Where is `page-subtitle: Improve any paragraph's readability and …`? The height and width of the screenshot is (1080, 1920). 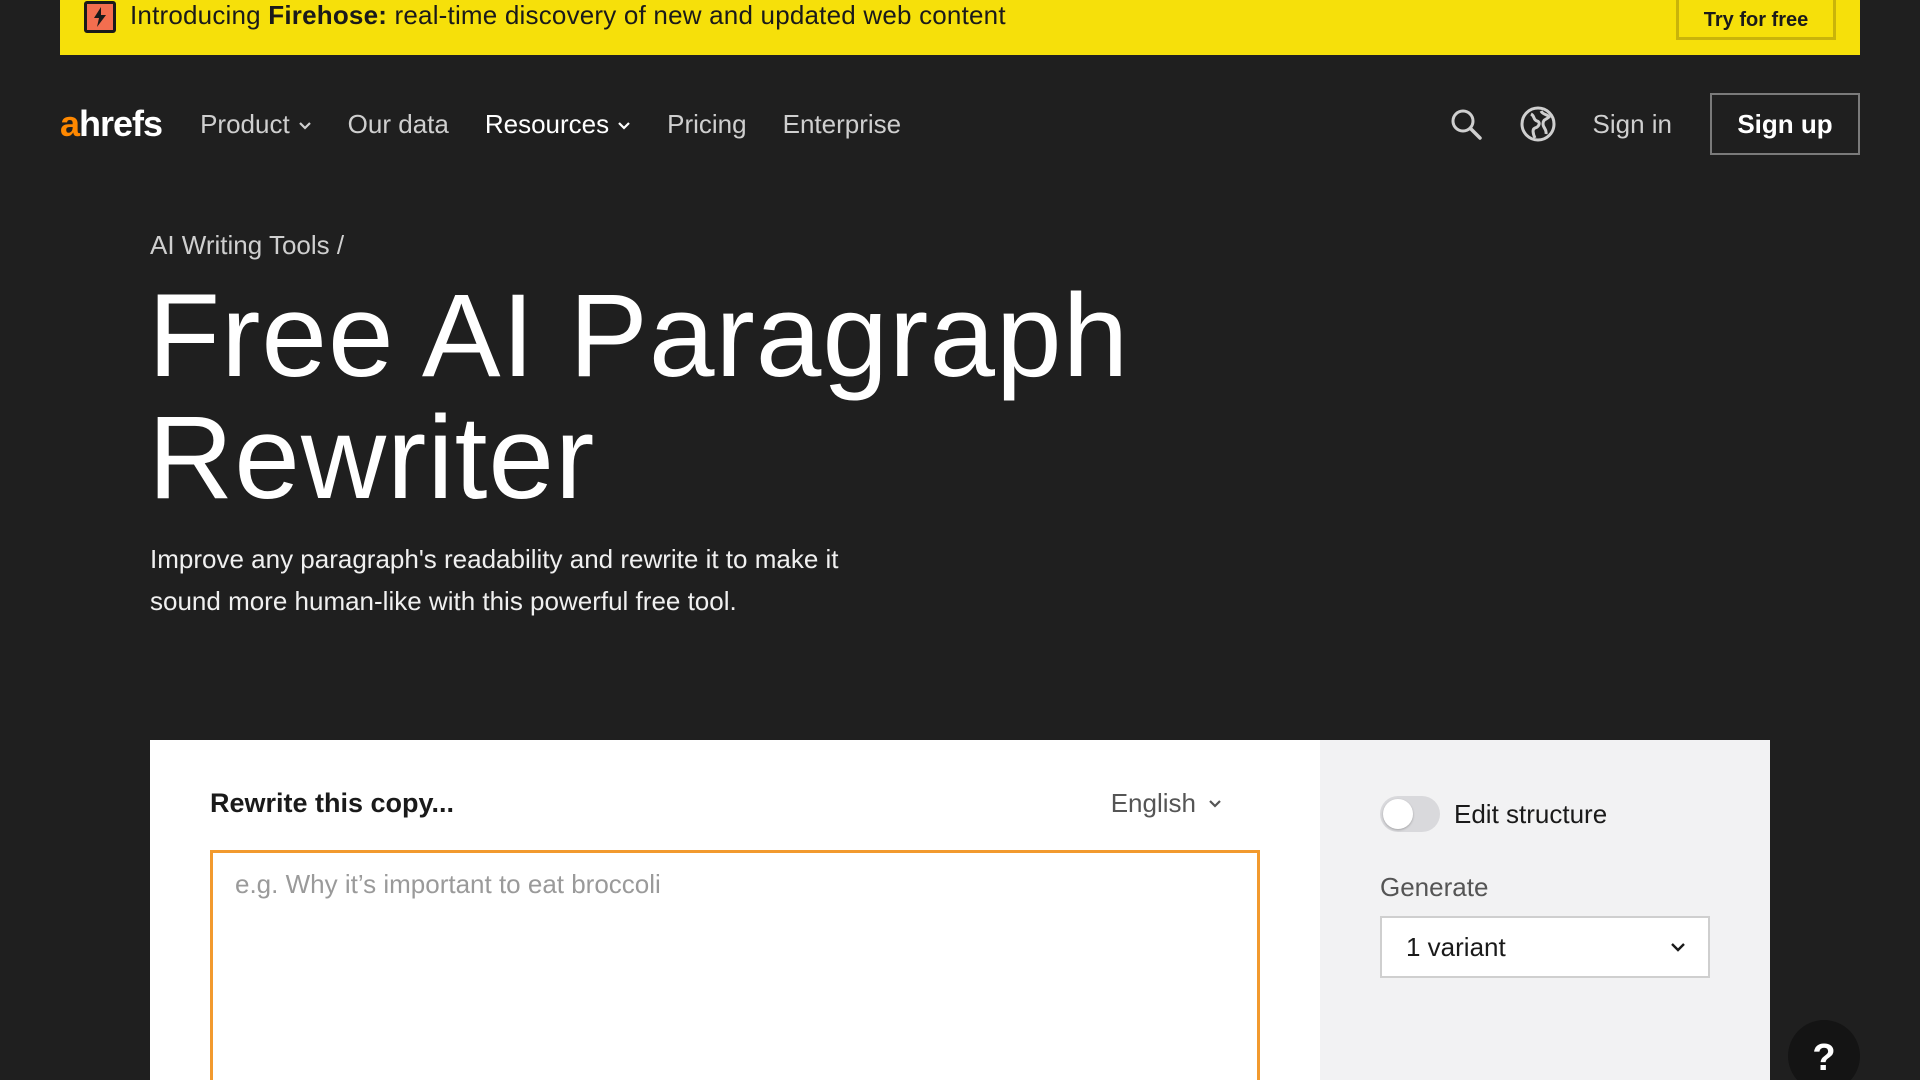 page-subtitle: Improve any paragraph's readability and … is located at coordinates (494, 580).